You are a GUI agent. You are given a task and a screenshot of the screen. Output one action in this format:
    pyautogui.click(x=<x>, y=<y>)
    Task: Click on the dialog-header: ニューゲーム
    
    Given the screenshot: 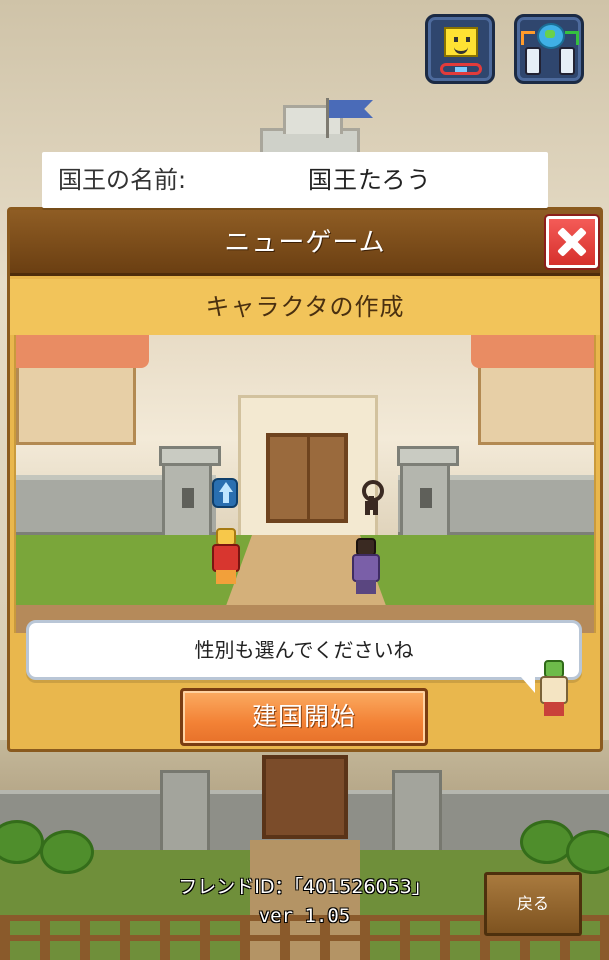 What is the action you would take?
    pyautogui.click(x=305, y=243)
    